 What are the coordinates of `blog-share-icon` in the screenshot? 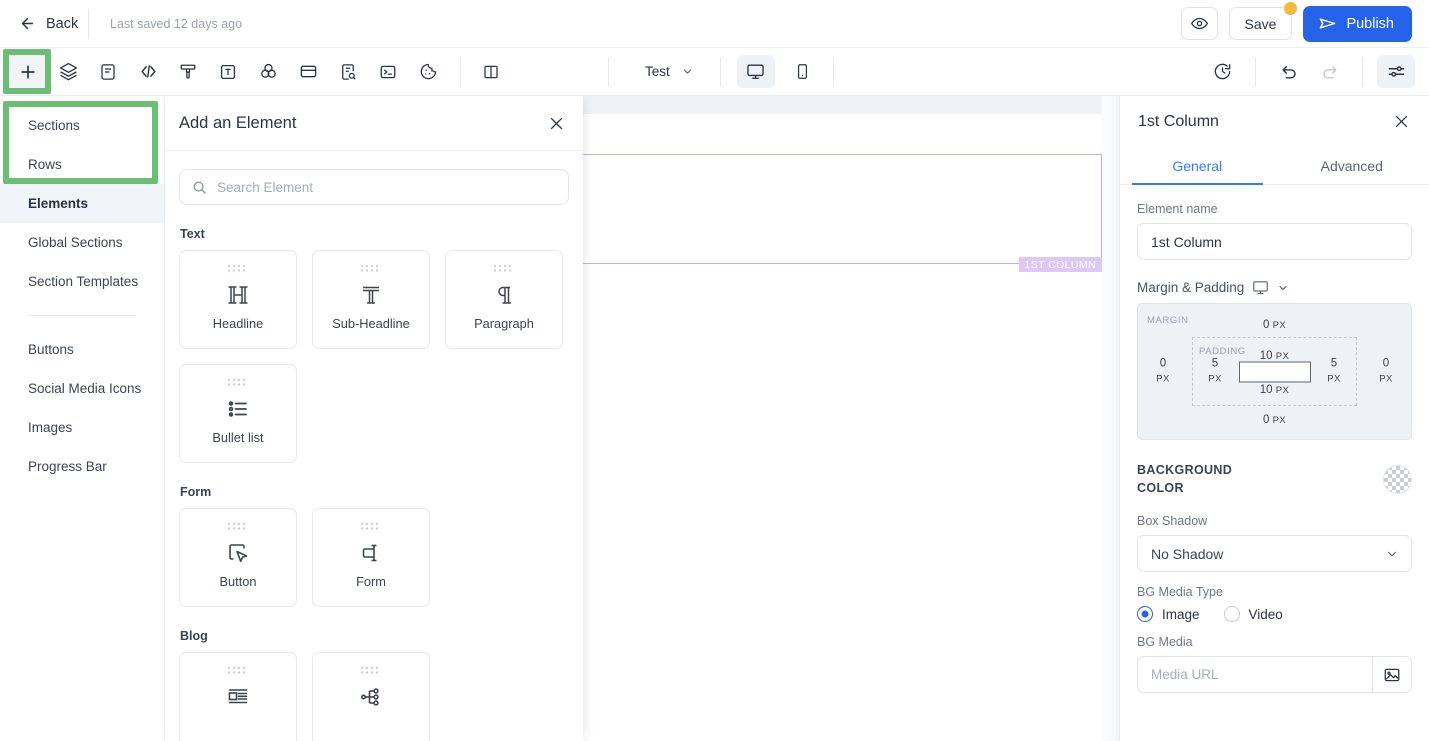 It's located at (371, 697).